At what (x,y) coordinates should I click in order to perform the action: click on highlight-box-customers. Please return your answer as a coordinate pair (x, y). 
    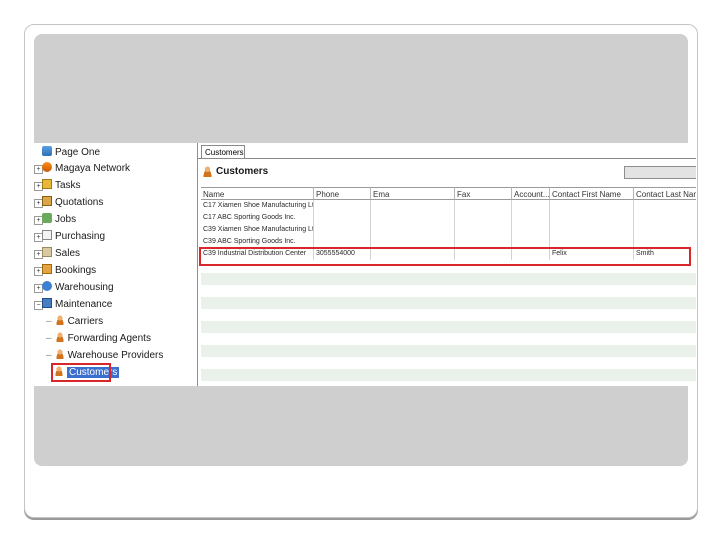
    Looking at the image, I should click on (81, 372).